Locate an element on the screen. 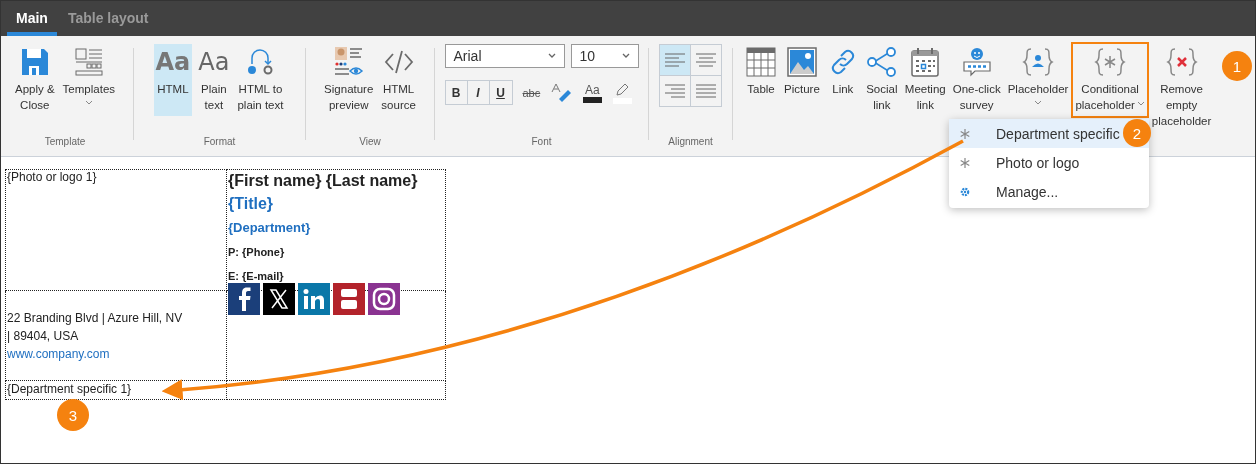  ribbon-button: Signature preview is located at coordinates (349, 80).